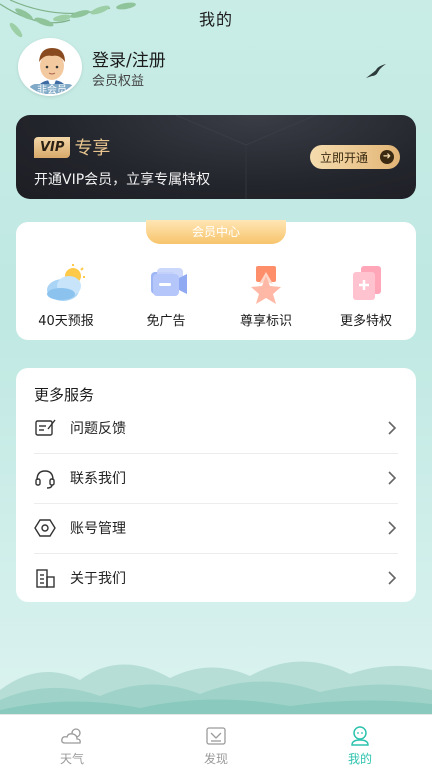 The image size is (432, 768). Describe the element at coordinates (45, 479) in the screenshot. I see `headset-icon` at that location.